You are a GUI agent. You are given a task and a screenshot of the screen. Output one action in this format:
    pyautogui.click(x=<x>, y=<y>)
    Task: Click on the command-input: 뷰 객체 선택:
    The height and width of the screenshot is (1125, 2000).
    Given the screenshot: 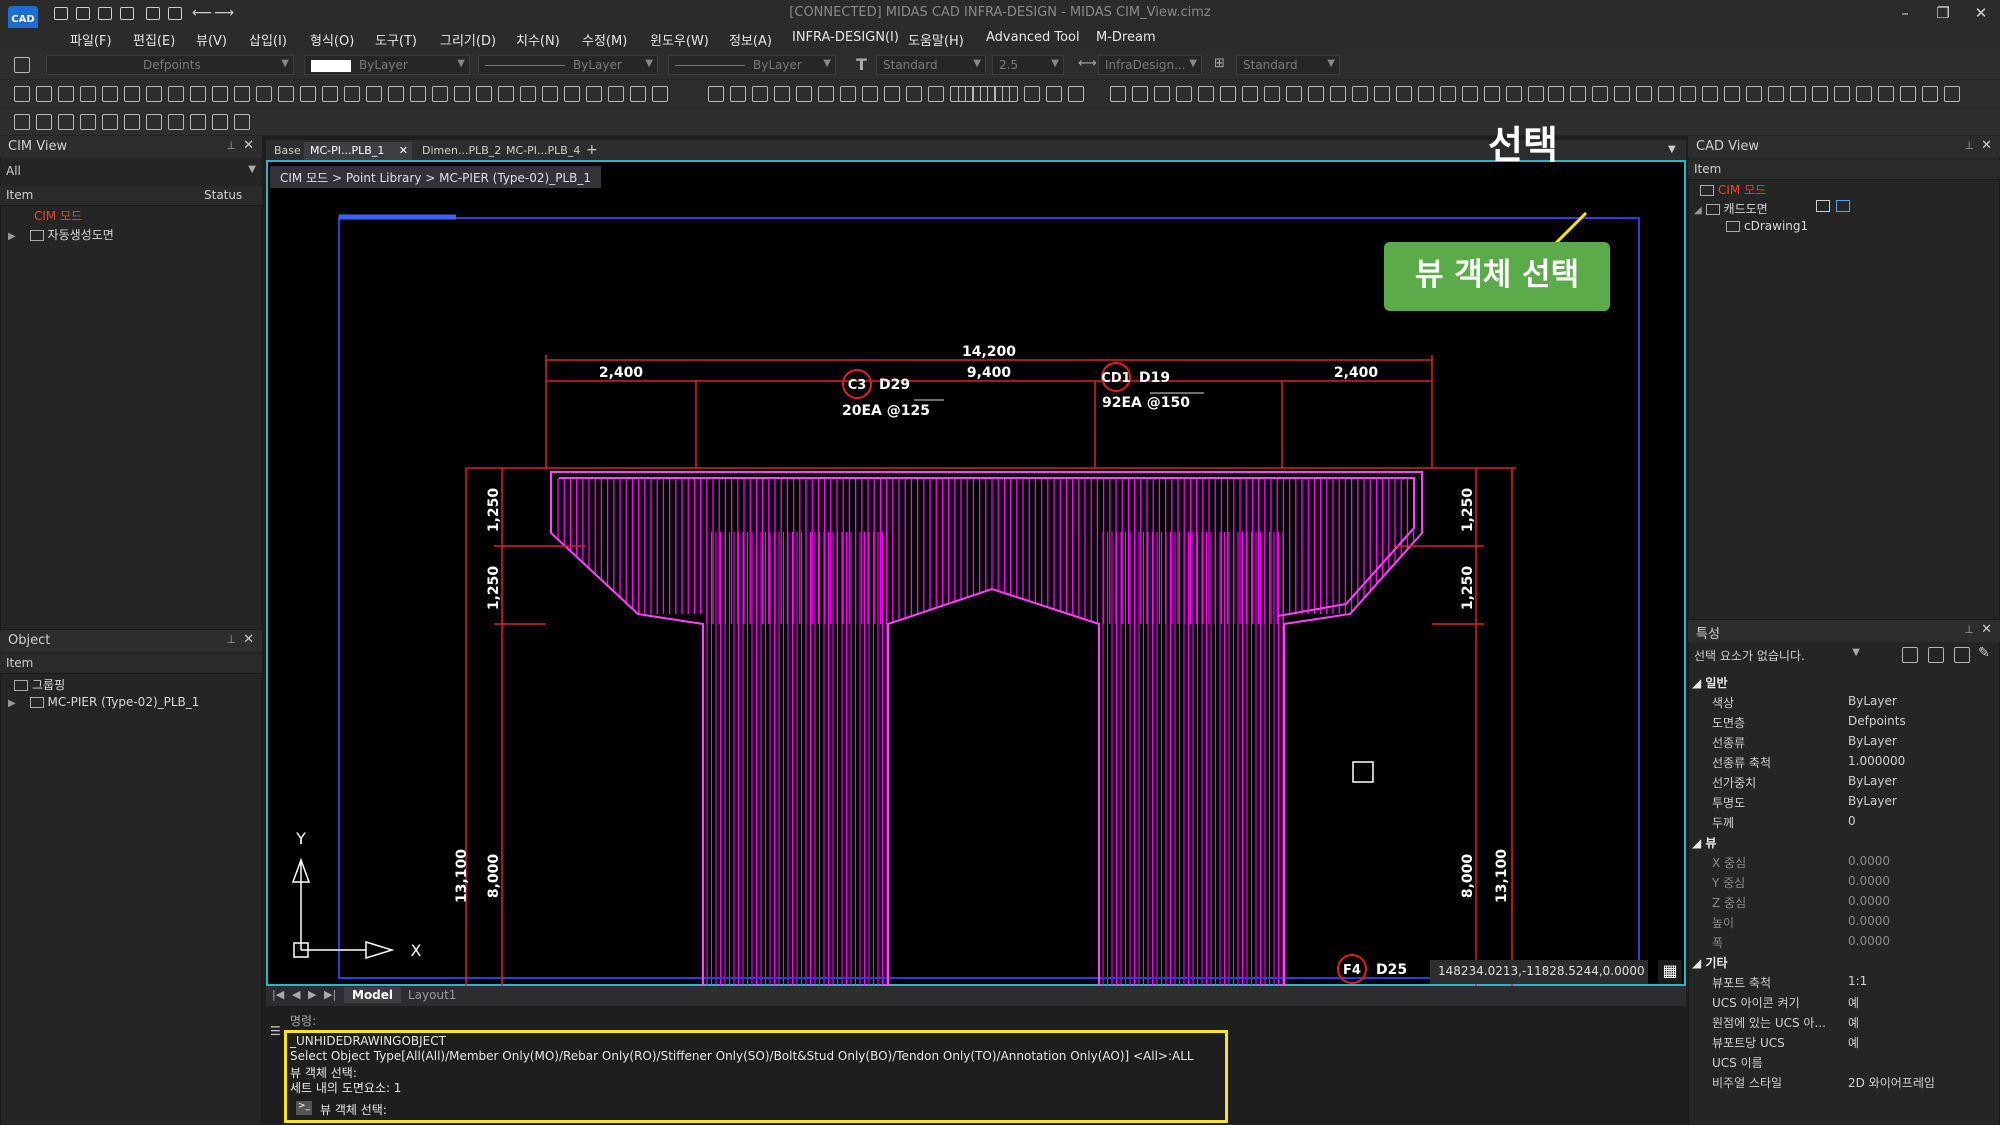 What is the action you would take?
    pyautogui.click(x=353, y=1109)
    